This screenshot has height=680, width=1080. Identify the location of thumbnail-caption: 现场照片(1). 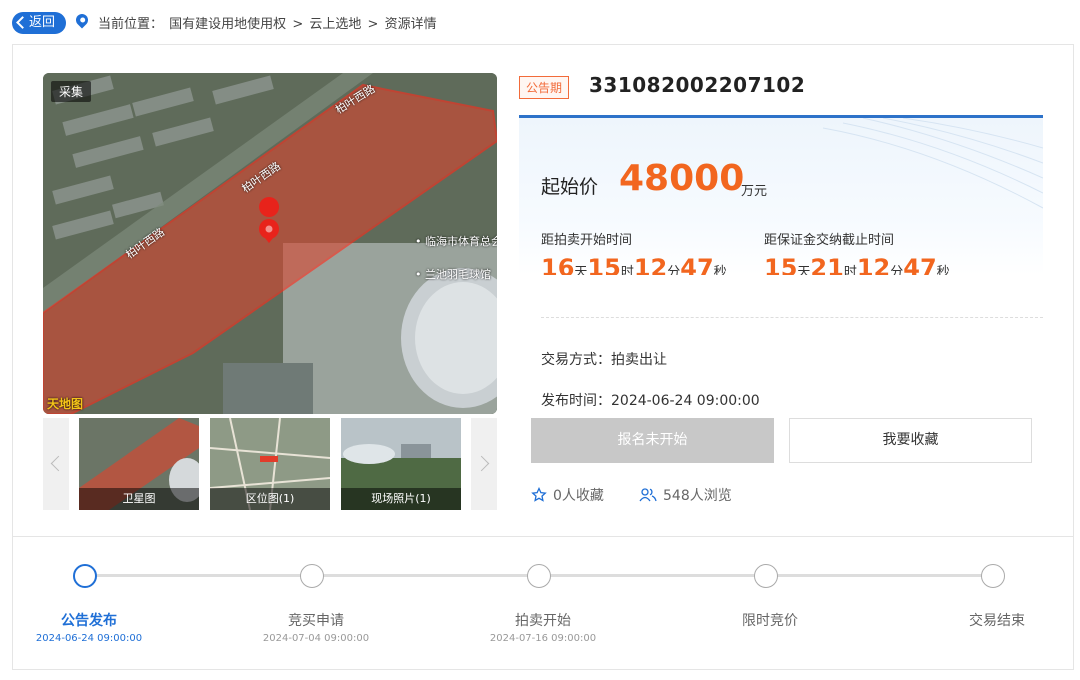
(401, 499).